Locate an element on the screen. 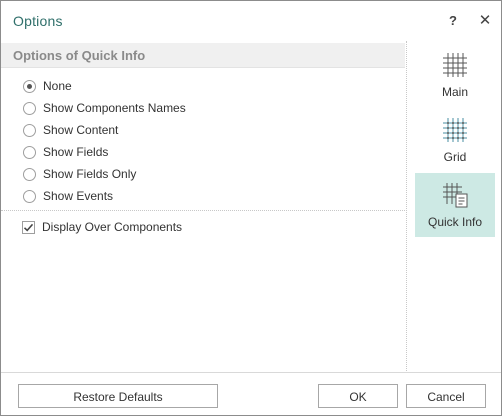  nav-item-grid: Grid is located at coordinates (455, 140).